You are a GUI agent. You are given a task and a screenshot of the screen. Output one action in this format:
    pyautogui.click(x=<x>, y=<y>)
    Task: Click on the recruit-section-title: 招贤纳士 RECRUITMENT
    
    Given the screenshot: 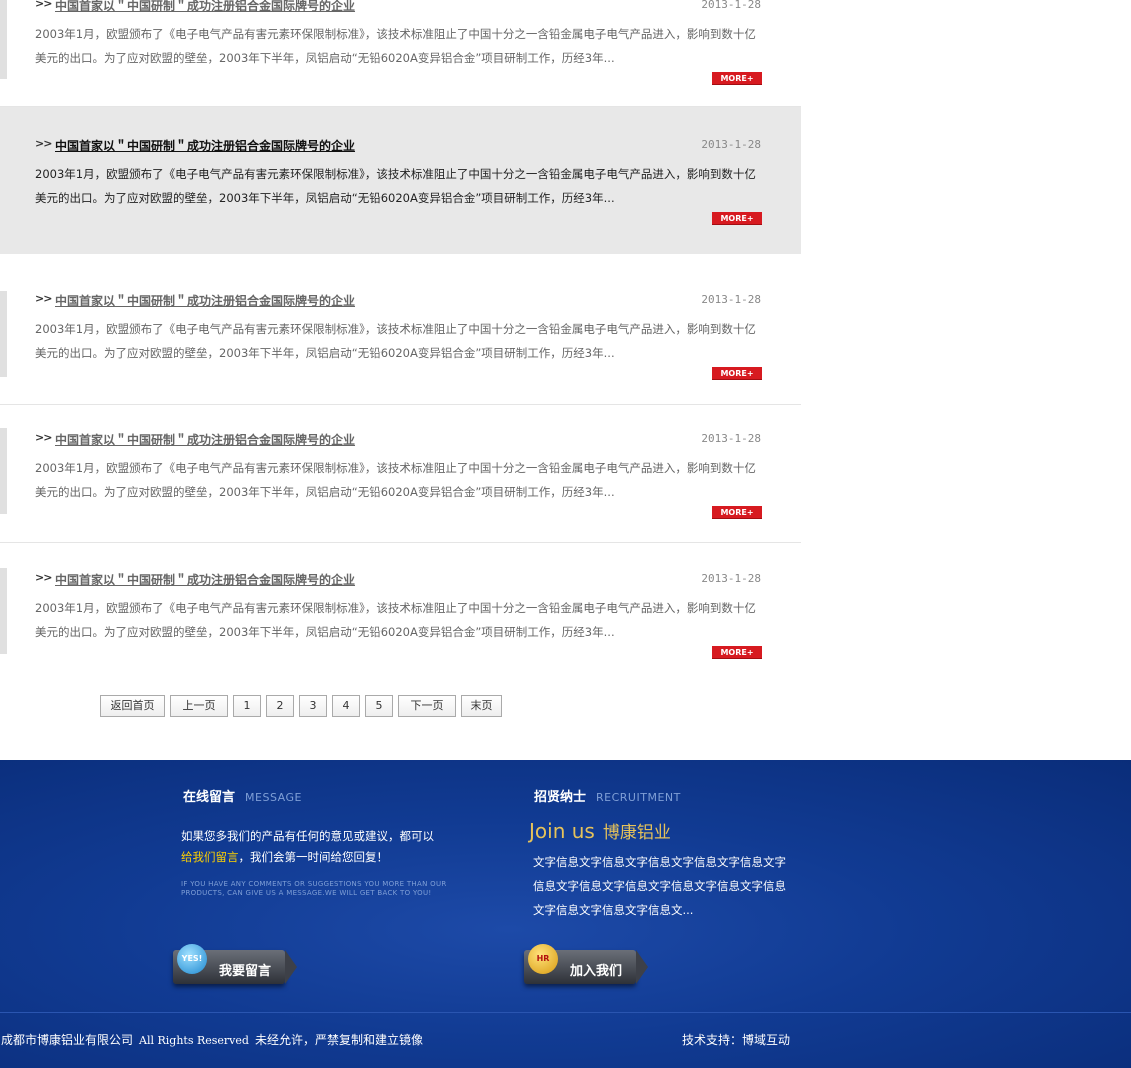 What is the action you would take?
    pyautogui.click(x=607, y=795)
    